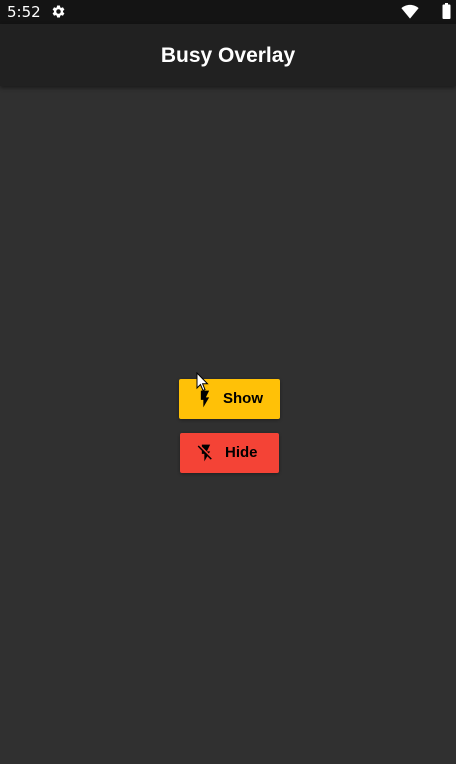  I want to click on show-button: Show, so click(229, 399).